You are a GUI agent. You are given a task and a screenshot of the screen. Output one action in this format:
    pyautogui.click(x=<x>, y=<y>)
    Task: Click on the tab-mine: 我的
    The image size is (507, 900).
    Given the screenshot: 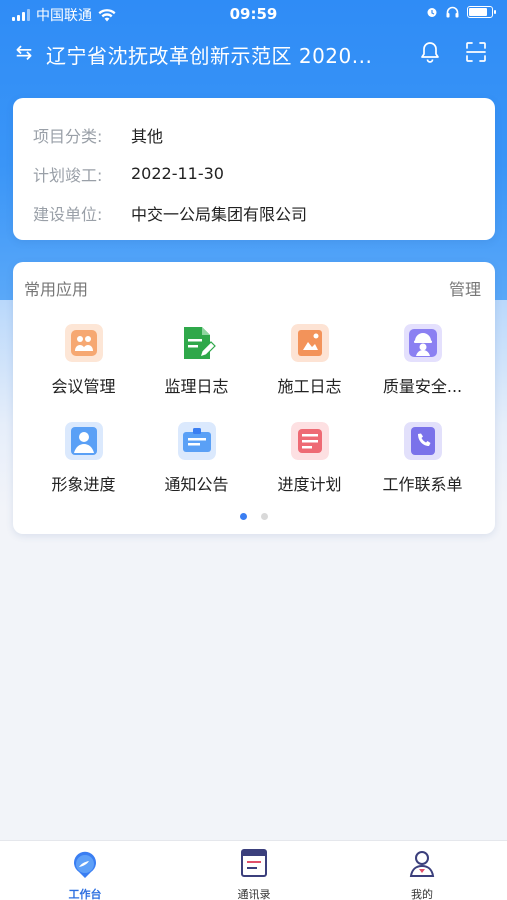 What is the action you would take?
    pyautogui.click(x=422, y=873)
    